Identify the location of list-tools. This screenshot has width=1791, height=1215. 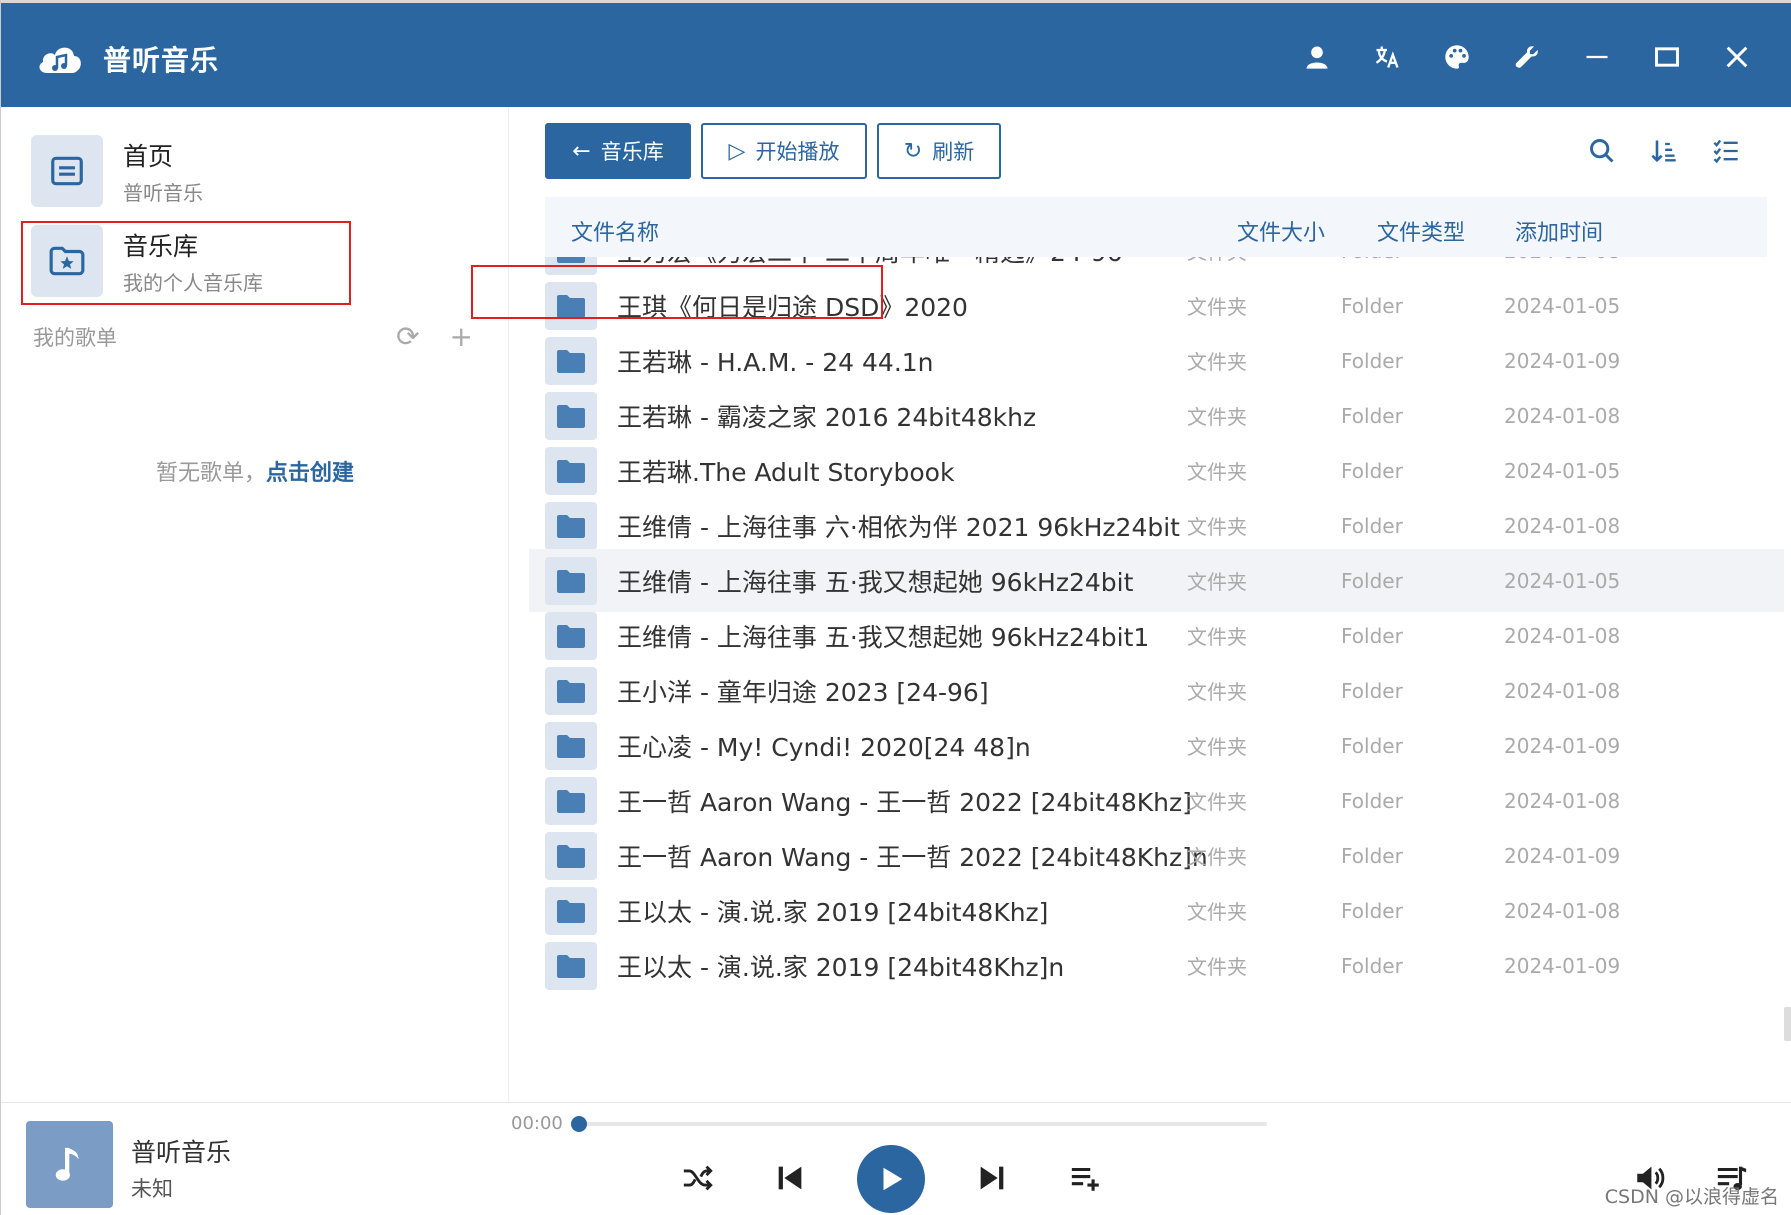
(1664, 151).